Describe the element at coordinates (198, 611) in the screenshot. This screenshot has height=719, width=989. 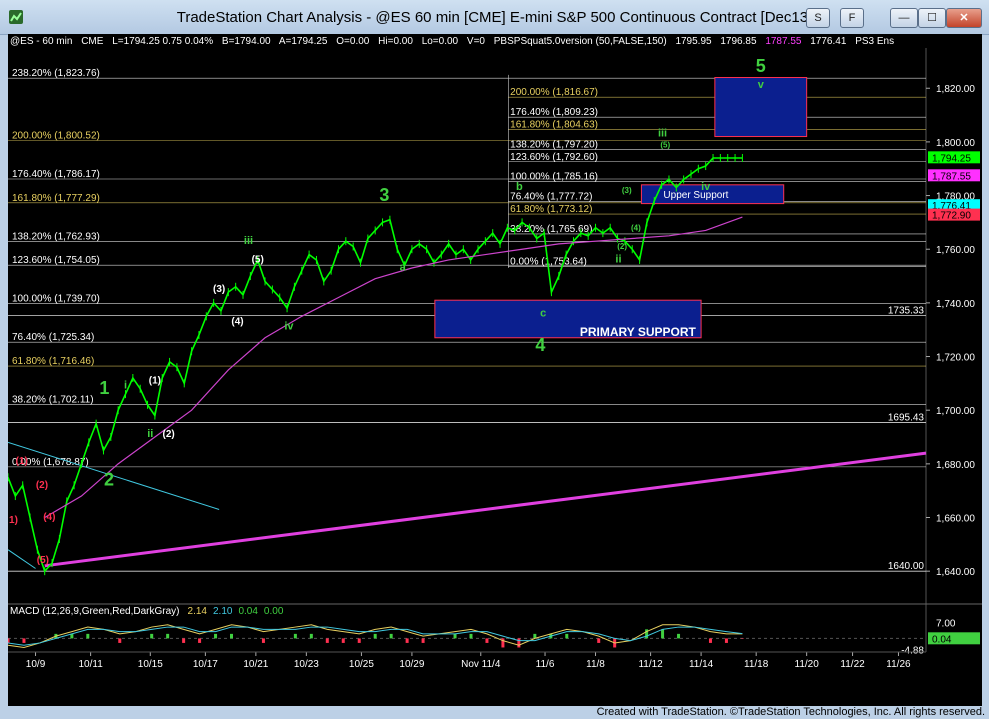
I see `macd-macd-label: 2.14` at that location.